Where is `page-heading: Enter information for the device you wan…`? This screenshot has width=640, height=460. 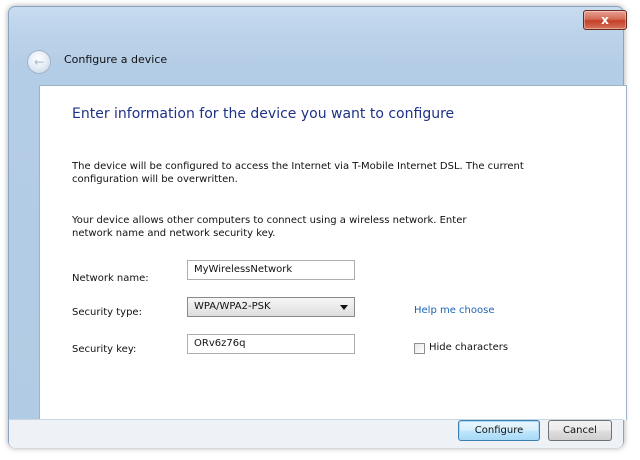
page-heading: Enter information for the device you wan… is located at coordinates (263, 114).